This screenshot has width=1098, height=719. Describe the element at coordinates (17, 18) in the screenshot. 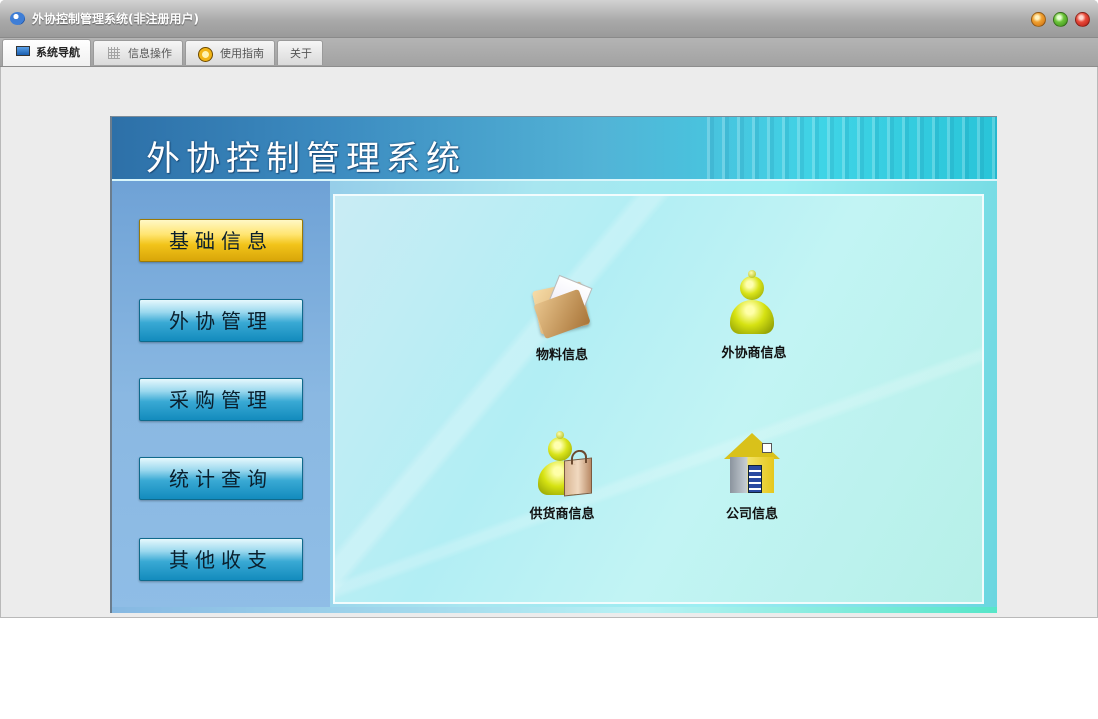

I see `app-logo-icon` at that location.